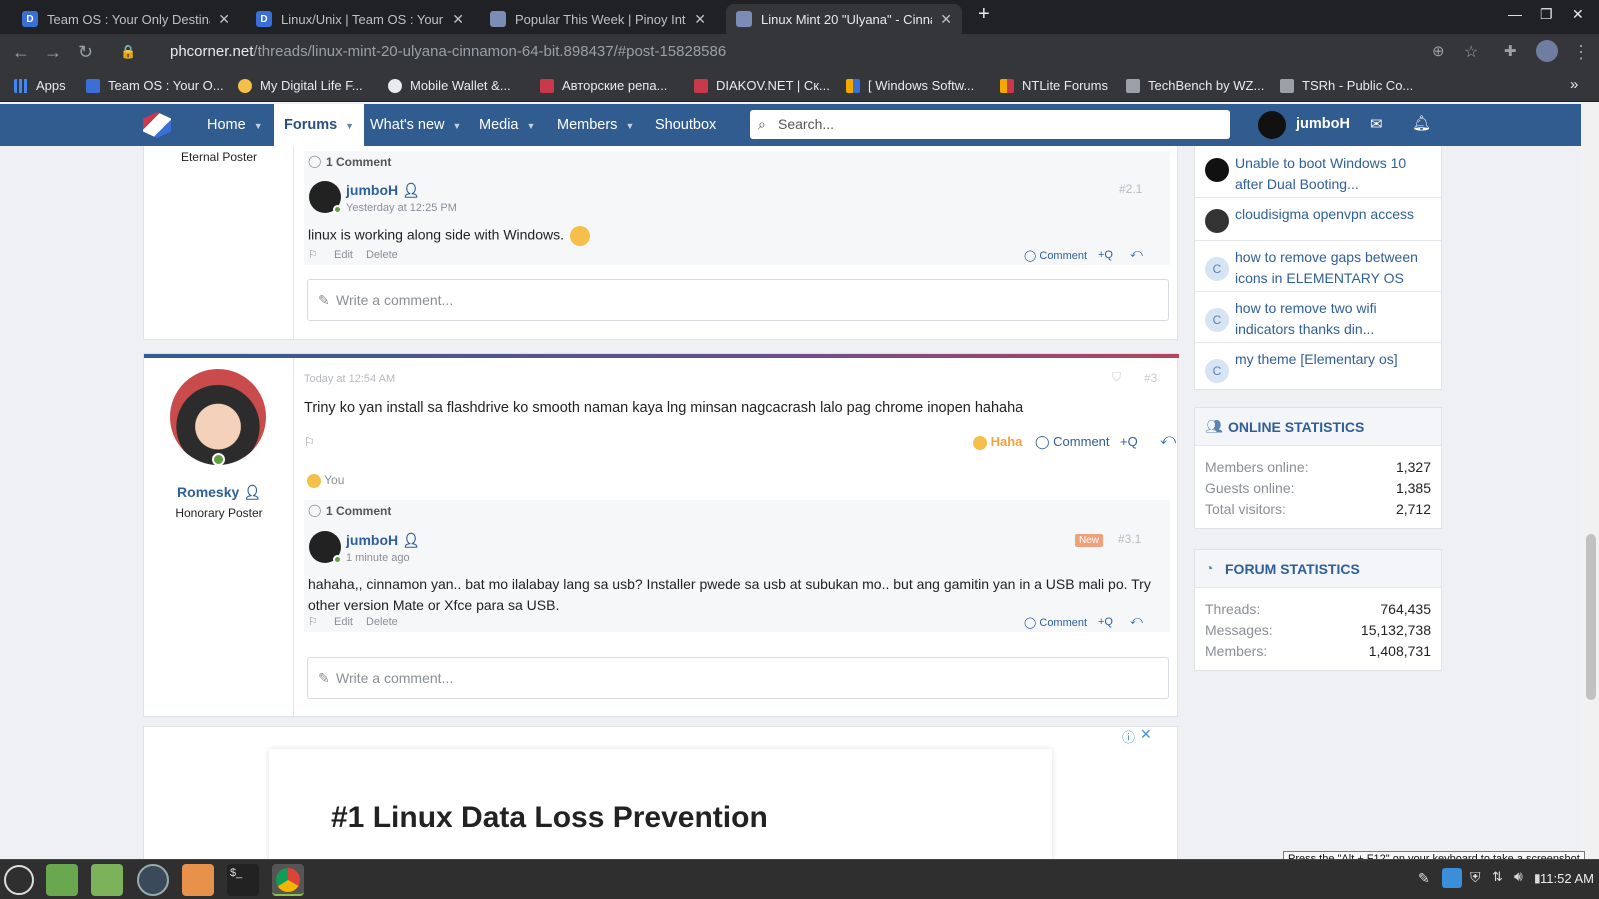 This screenshot has height=899, width=1599. What do you see at coordinates (1323, 124) in the screenshot?
I see `username: jumboH` at bounding box center [1323, 124].